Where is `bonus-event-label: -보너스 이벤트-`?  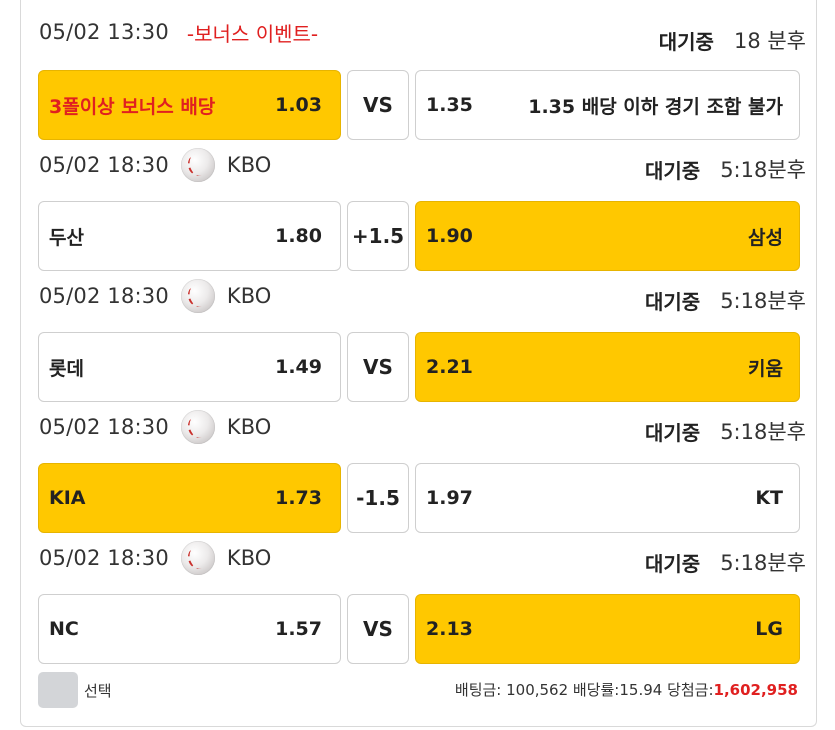 bonus-event-label: -보너스 이벤트- is located at coordinates (252, 33).